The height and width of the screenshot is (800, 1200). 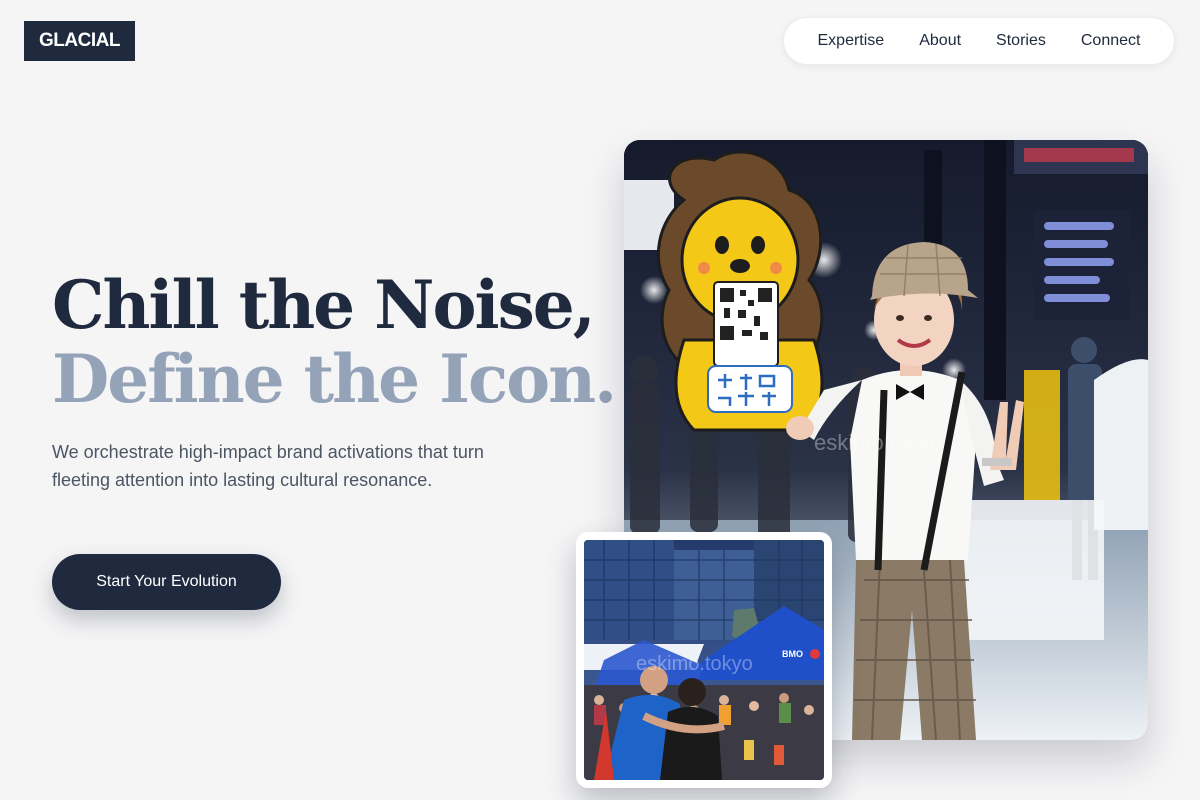 What do you see at coordinates (324, 305) in the screenshot?
I see `headline-line-1: Chill the Noise,` at bounding box center [324, 305].